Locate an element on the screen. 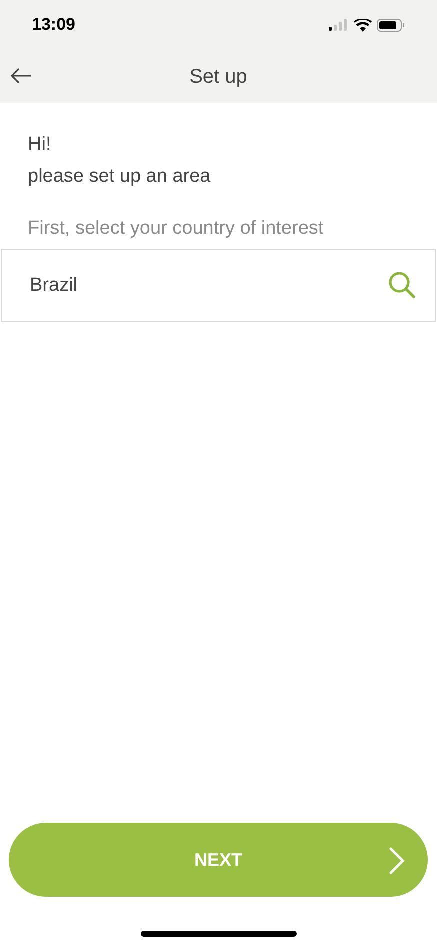 This screenshot has height=947, width=437. country-search-field: Brazil is located at coordinates (218, 285).